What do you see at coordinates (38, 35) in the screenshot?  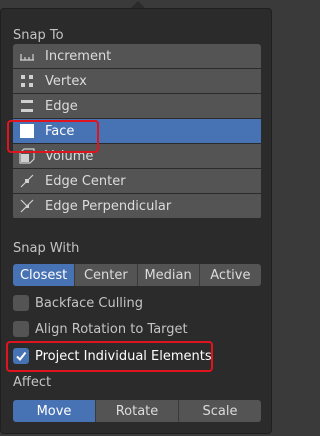 I see `snap-to-heading: Snap To` at bounding box center [38, 35].